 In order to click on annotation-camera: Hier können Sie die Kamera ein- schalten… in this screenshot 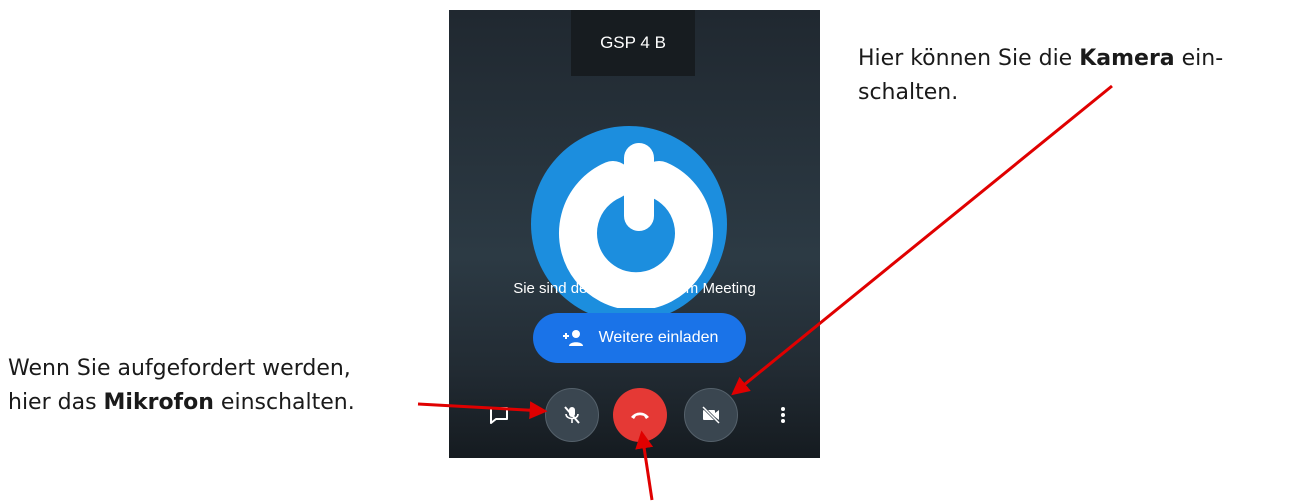, I will do `click(1058, 76)`.